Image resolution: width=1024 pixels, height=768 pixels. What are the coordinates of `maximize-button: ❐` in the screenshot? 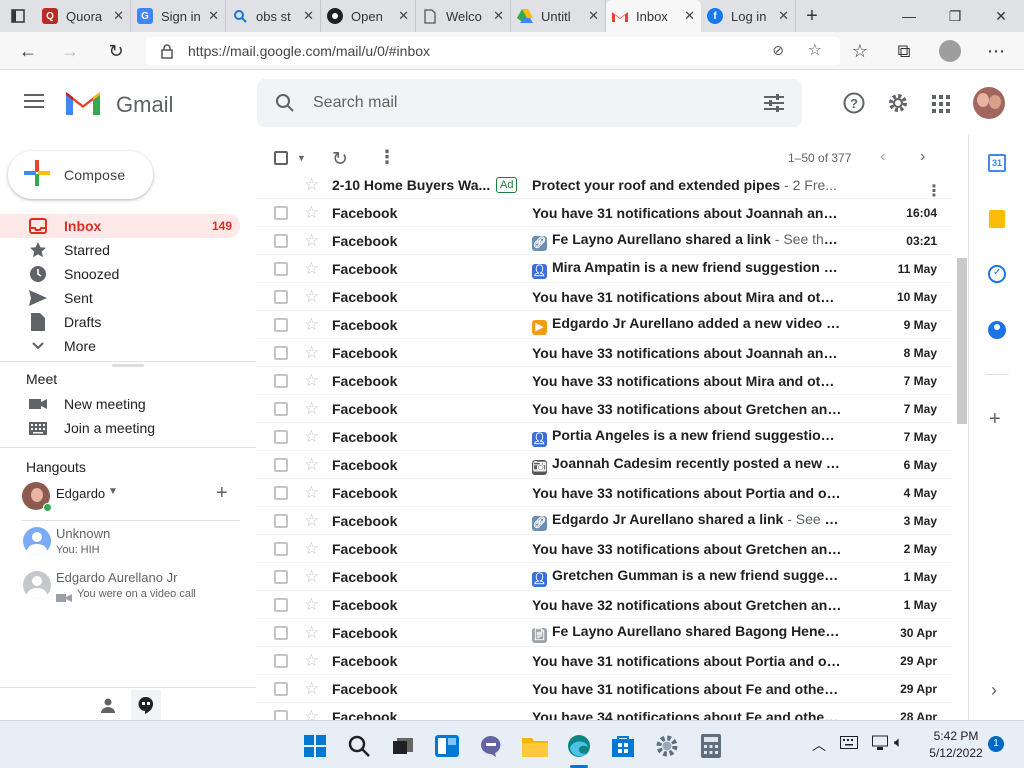 It's located at (955, 16).